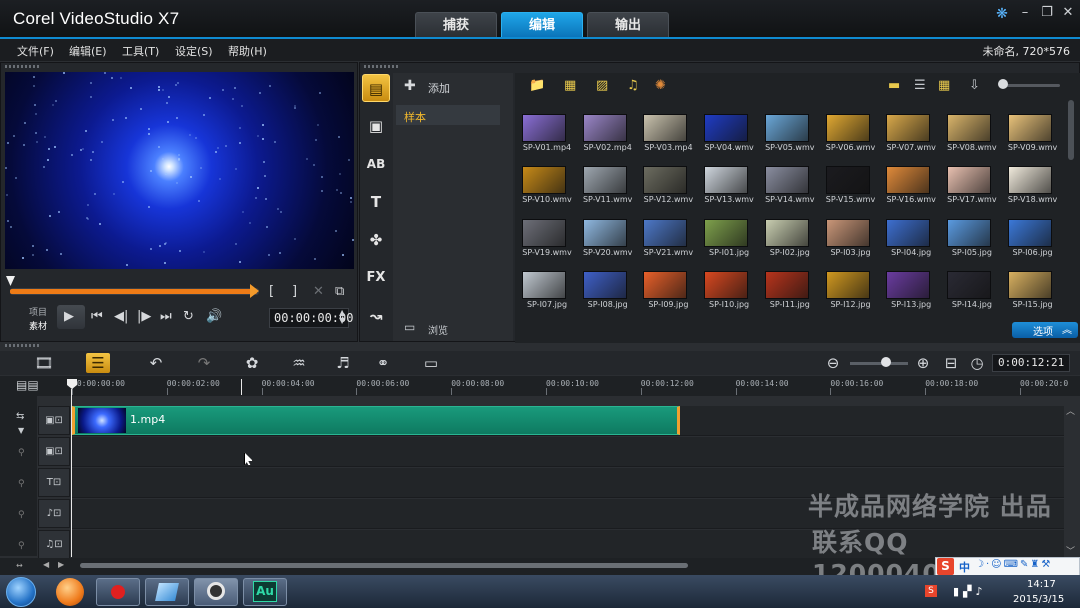 This screenshot has width=1080, height=608. I want to click on library-thumbnail: SP-V09.wmv, so click(1033, 137).